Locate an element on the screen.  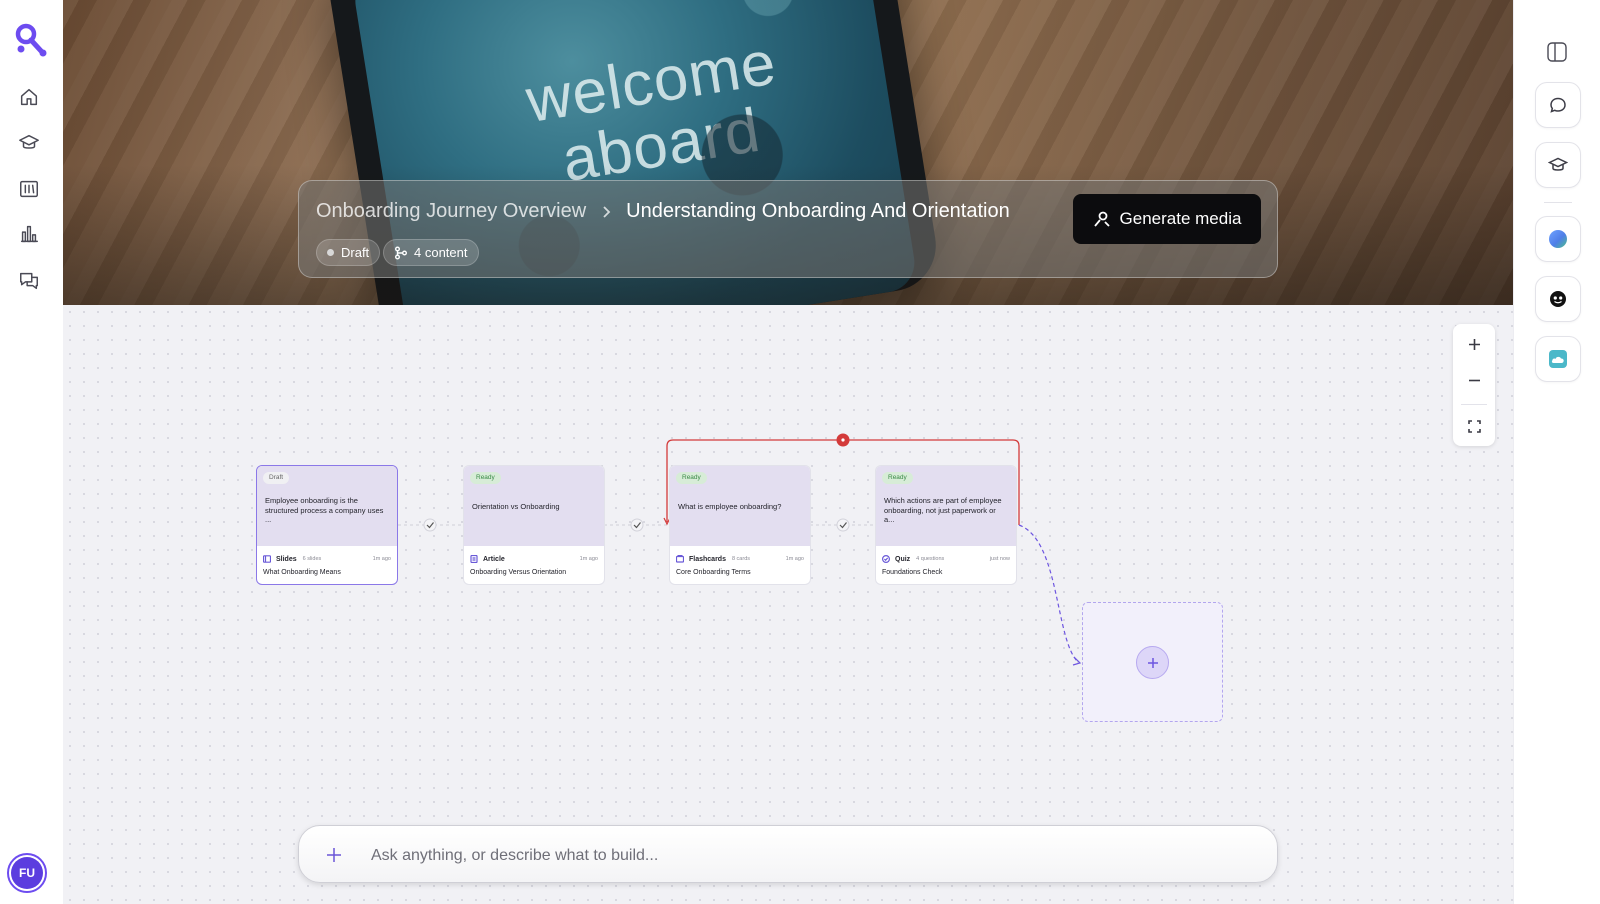
assistant-bot-button is located at coordinates (1558, 299).